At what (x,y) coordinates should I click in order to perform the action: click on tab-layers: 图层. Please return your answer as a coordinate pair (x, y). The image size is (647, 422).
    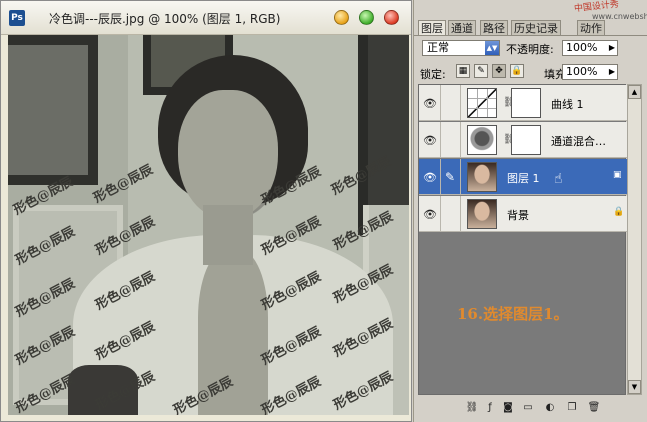
    Looking at the image, I should click on (432, 28).